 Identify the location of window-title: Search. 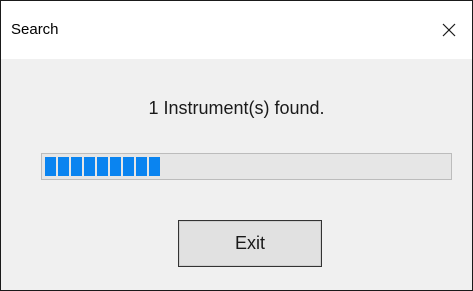
(35, 29).